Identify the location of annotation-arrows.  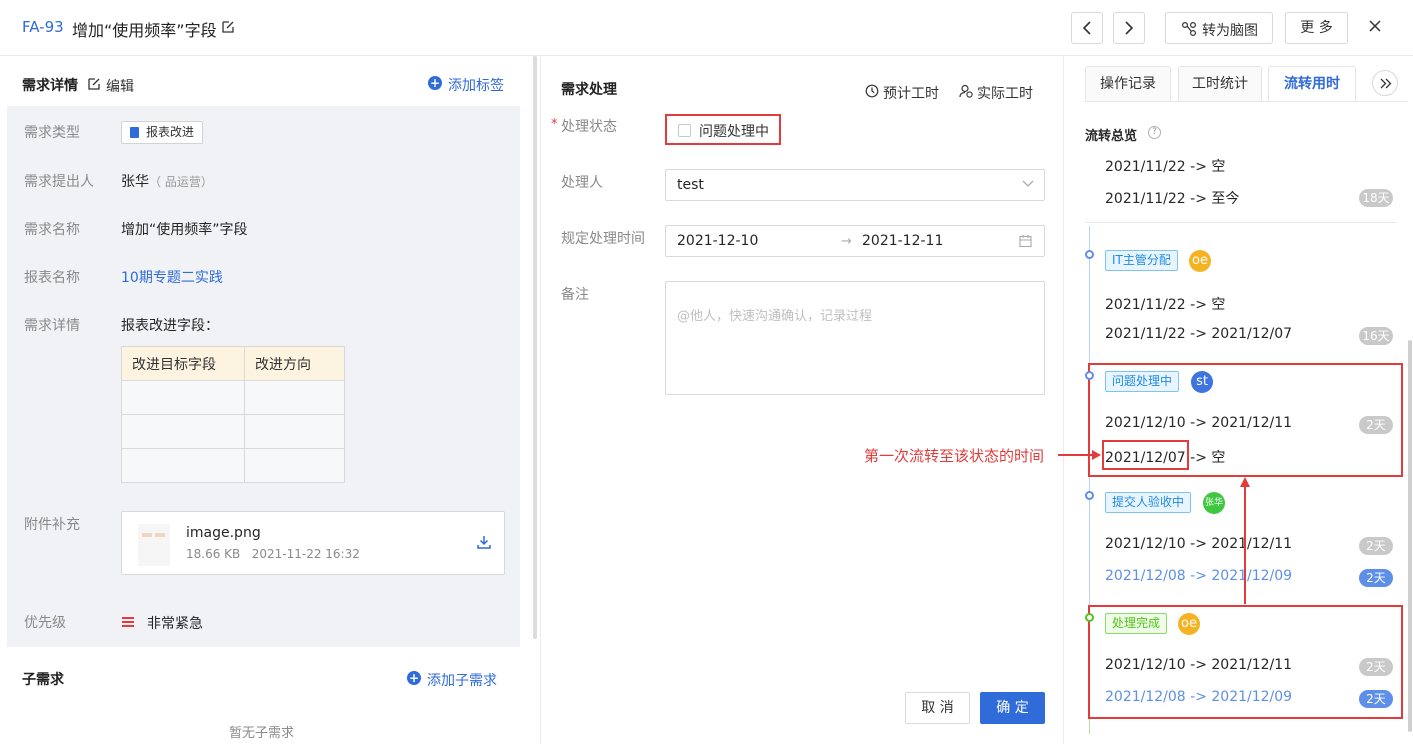
(1154, 527).